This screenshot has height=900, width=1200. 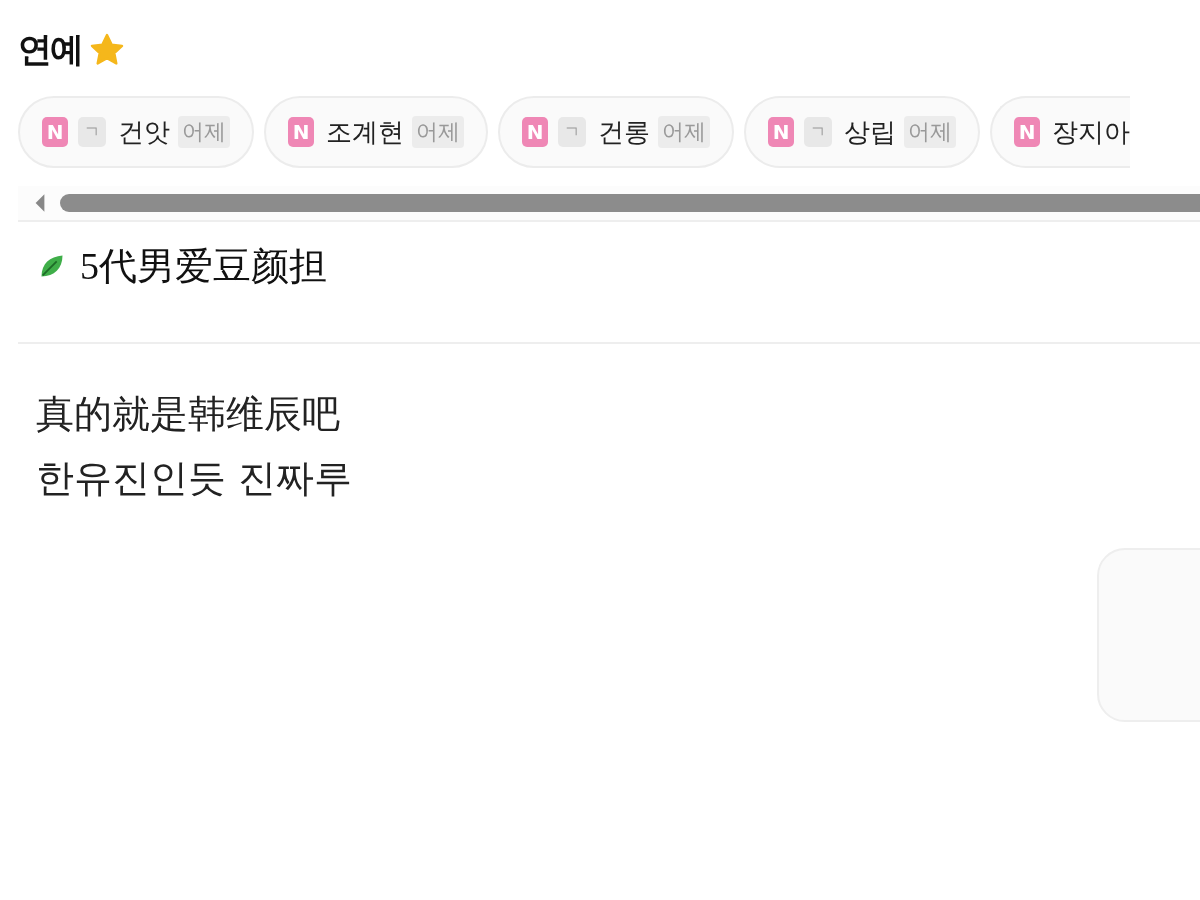 I want to click on section-title: 연예, so click(x=50, y=49).